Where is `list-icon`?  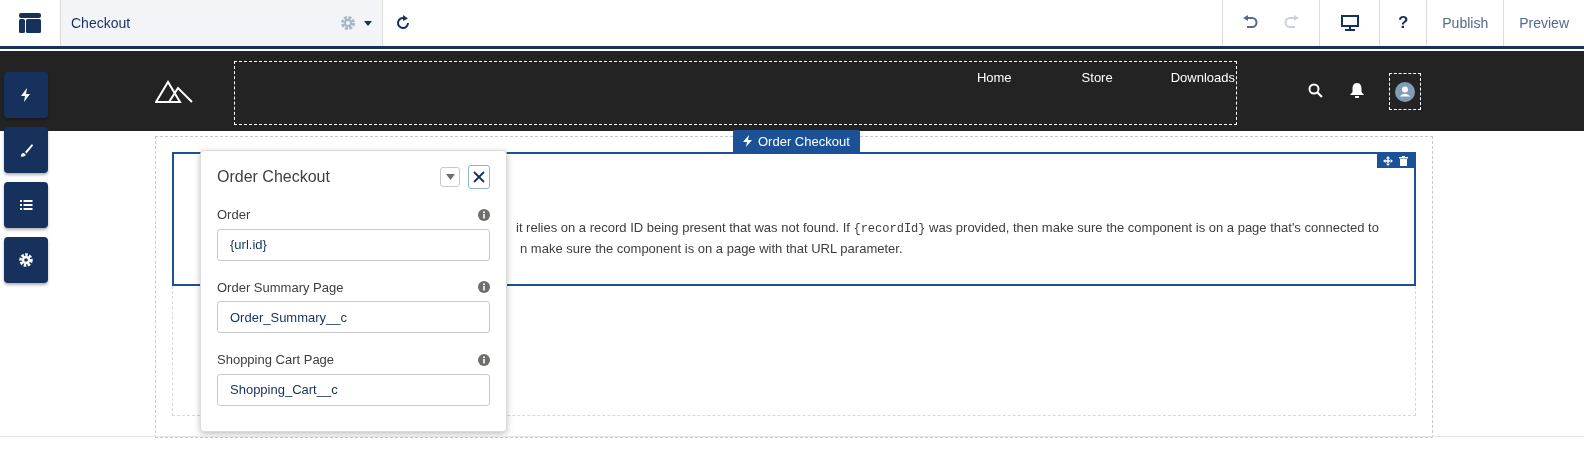 list-icon is located at coordinates (26, 205).